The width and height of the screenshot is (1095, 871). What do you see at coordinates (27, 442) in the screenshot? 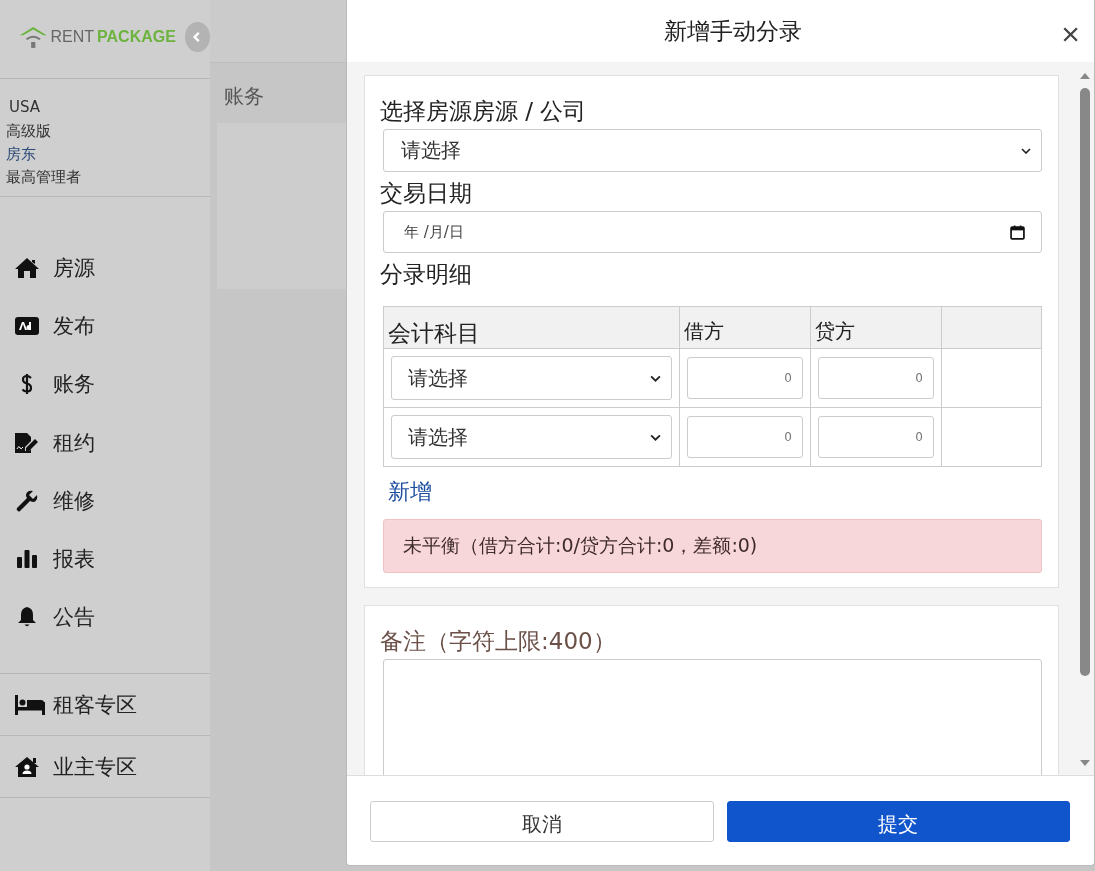
I see `contract-icon` at bounding box center [27, 442].